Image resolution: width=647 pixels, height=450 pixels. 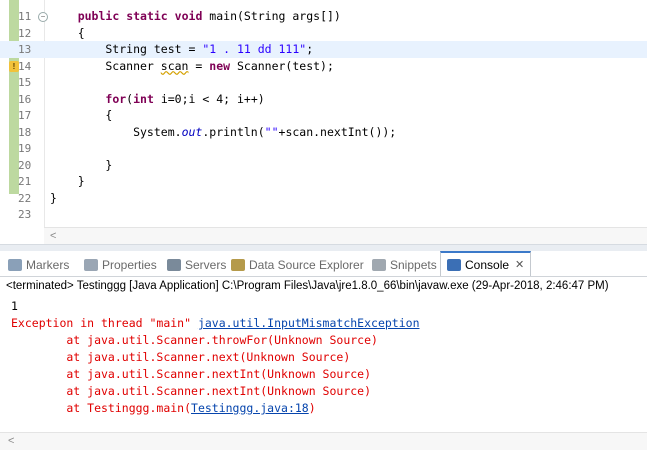 What do you see at coordinates (25, 115) in the screenshot?
I see `line-number: 17` at bounding box center [25, 115].